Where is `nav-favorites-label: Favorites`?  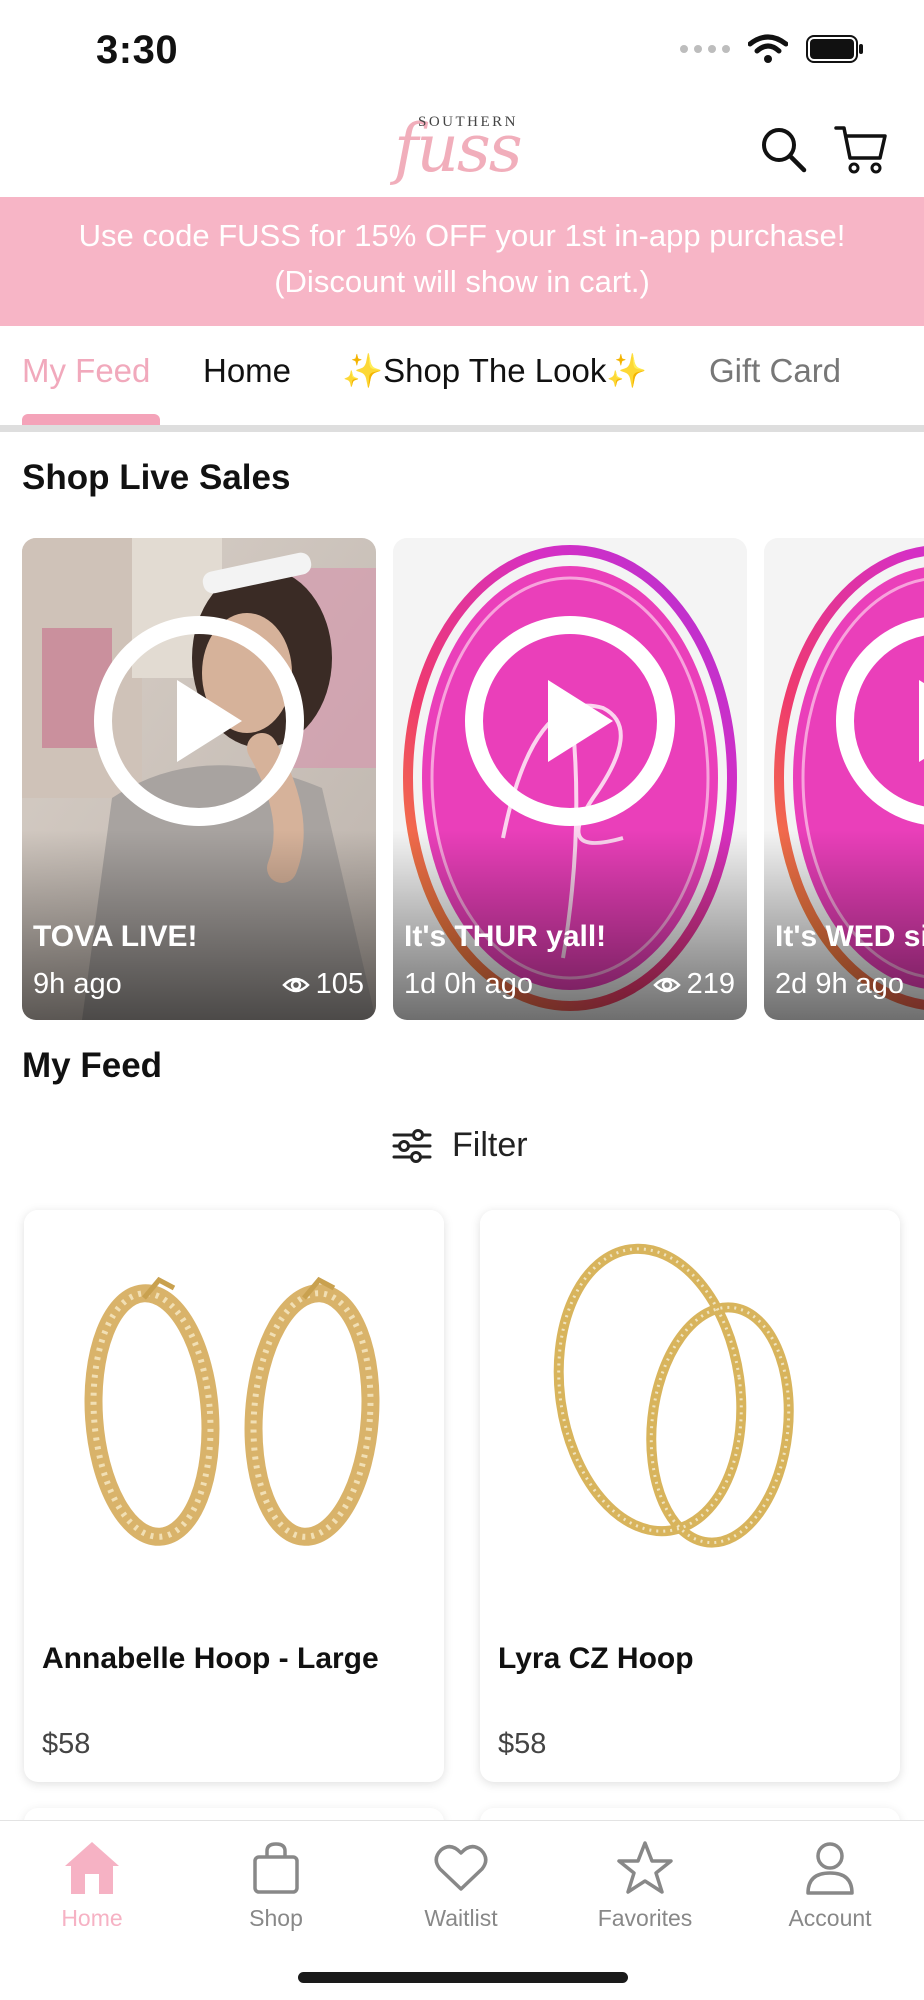 nav-favorites-label: Favorites is located at coordinates (645, 1918).